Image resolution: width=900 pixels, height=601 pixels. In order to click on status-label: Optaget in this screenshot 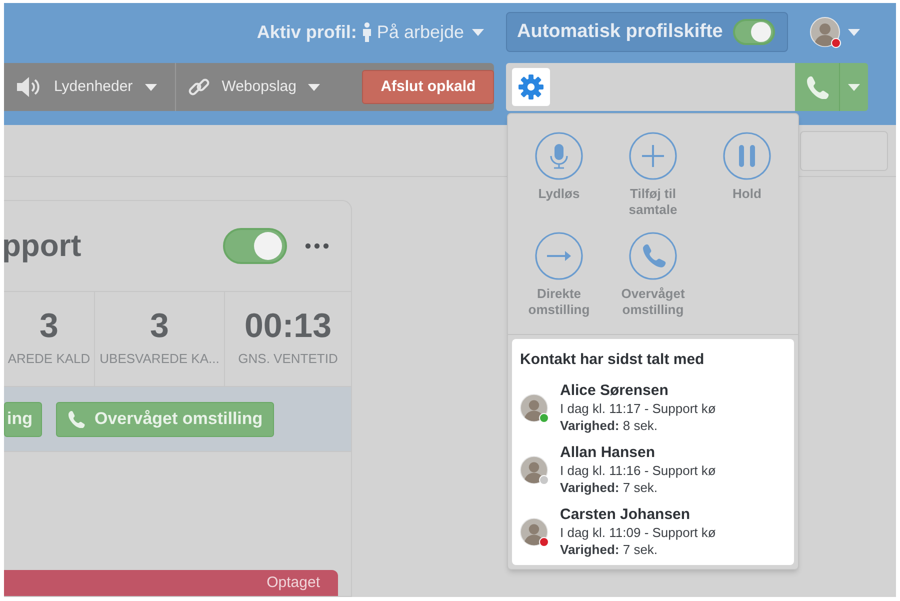, I will do `click(293, 582)`.